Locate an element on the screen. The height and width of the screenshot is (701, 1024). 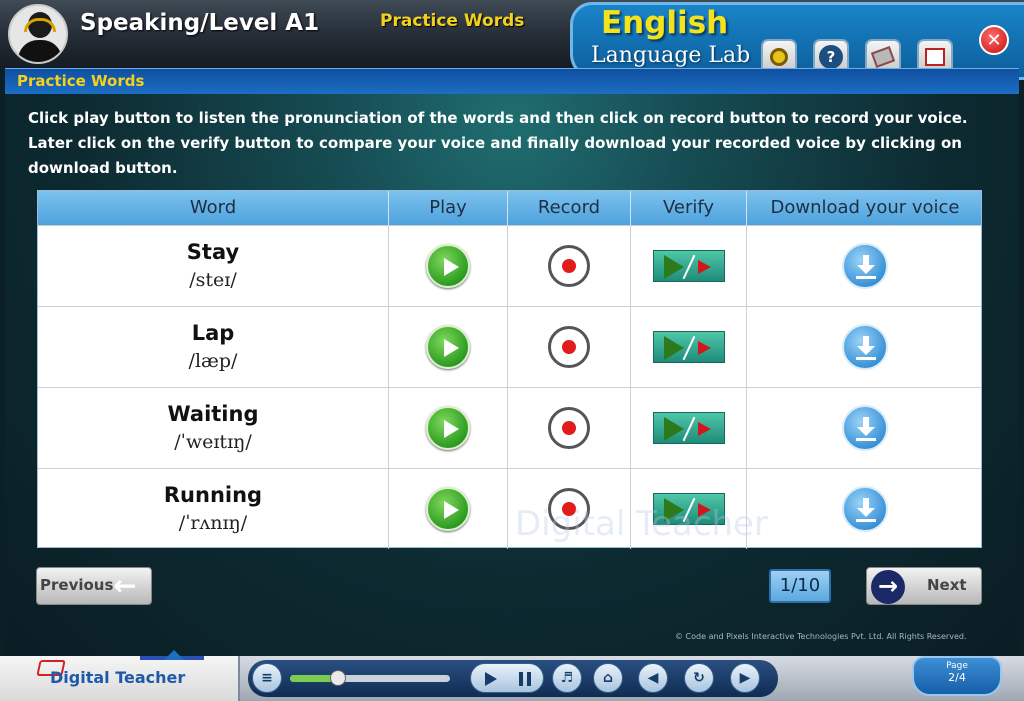
header-verify: Verify is located at coordinates (689, 208).